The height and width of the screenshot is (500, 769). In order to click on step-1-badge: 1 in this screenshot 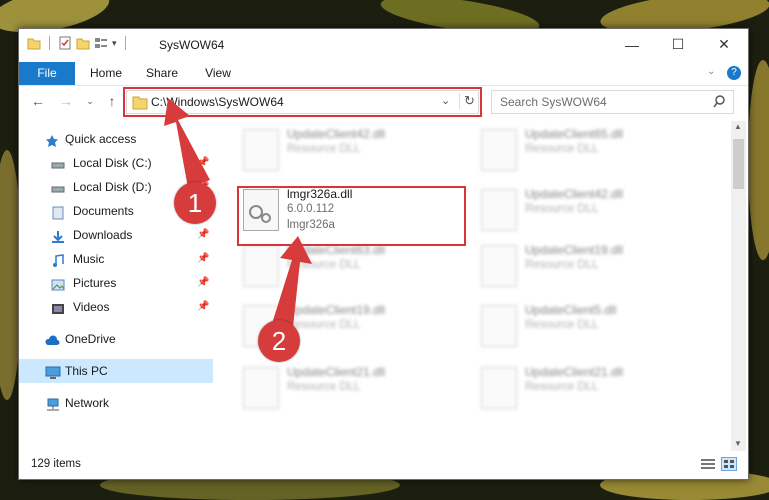, I will do `click(195, 203)`.